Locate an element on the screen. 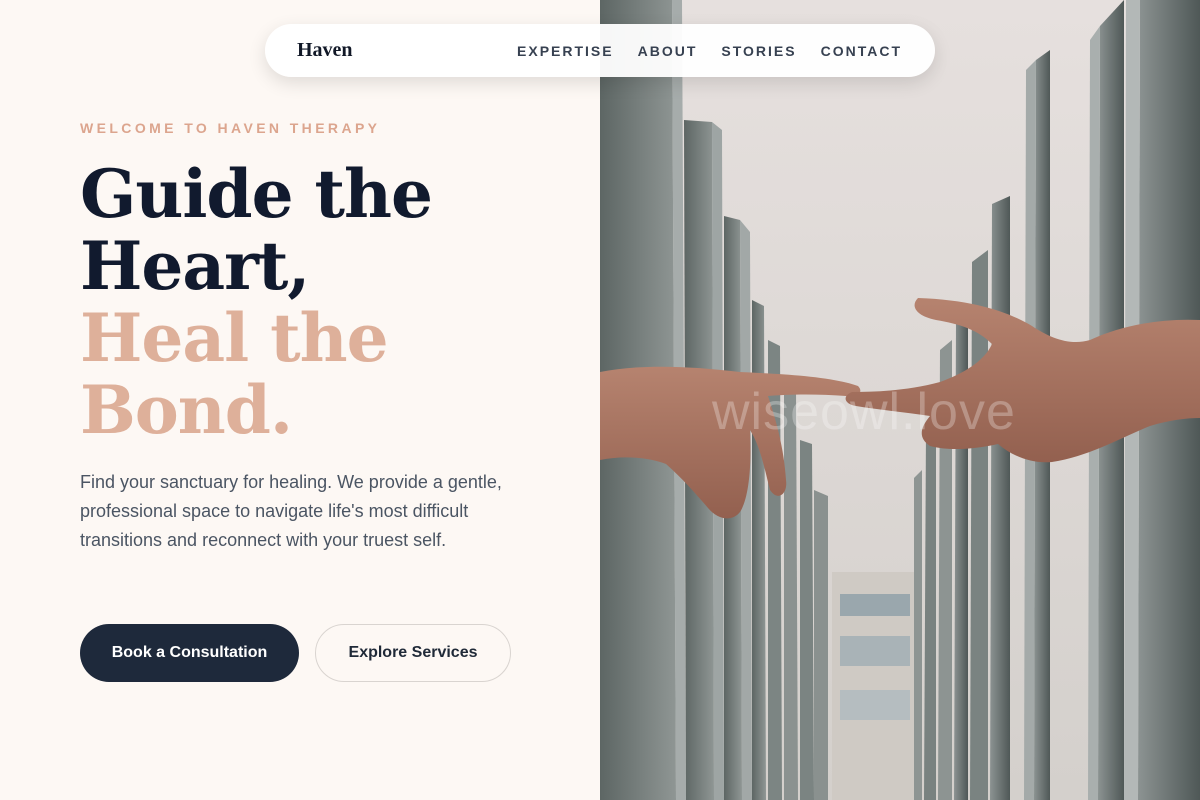  explore-services-button: Explore Services is located at coordinates (413, 653).